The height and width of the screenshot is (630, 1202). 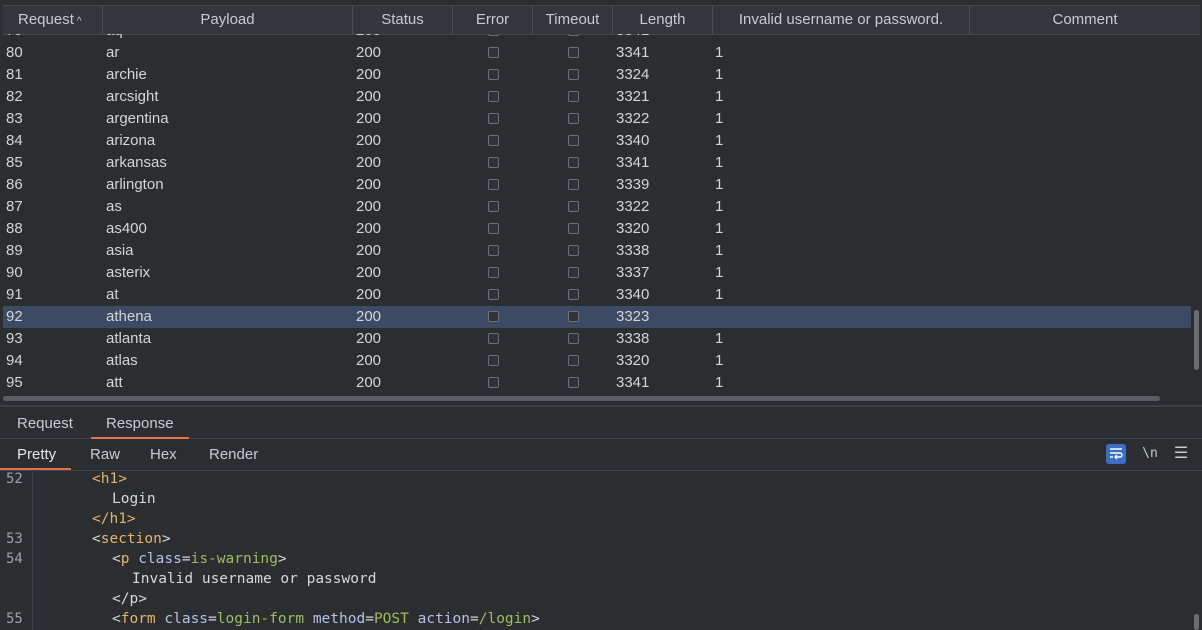 What do you see at coordinates (16, 550) in the screenshot?
I see `line-number-gutter: 52 53 54 55` at bounding box center [16, 550].